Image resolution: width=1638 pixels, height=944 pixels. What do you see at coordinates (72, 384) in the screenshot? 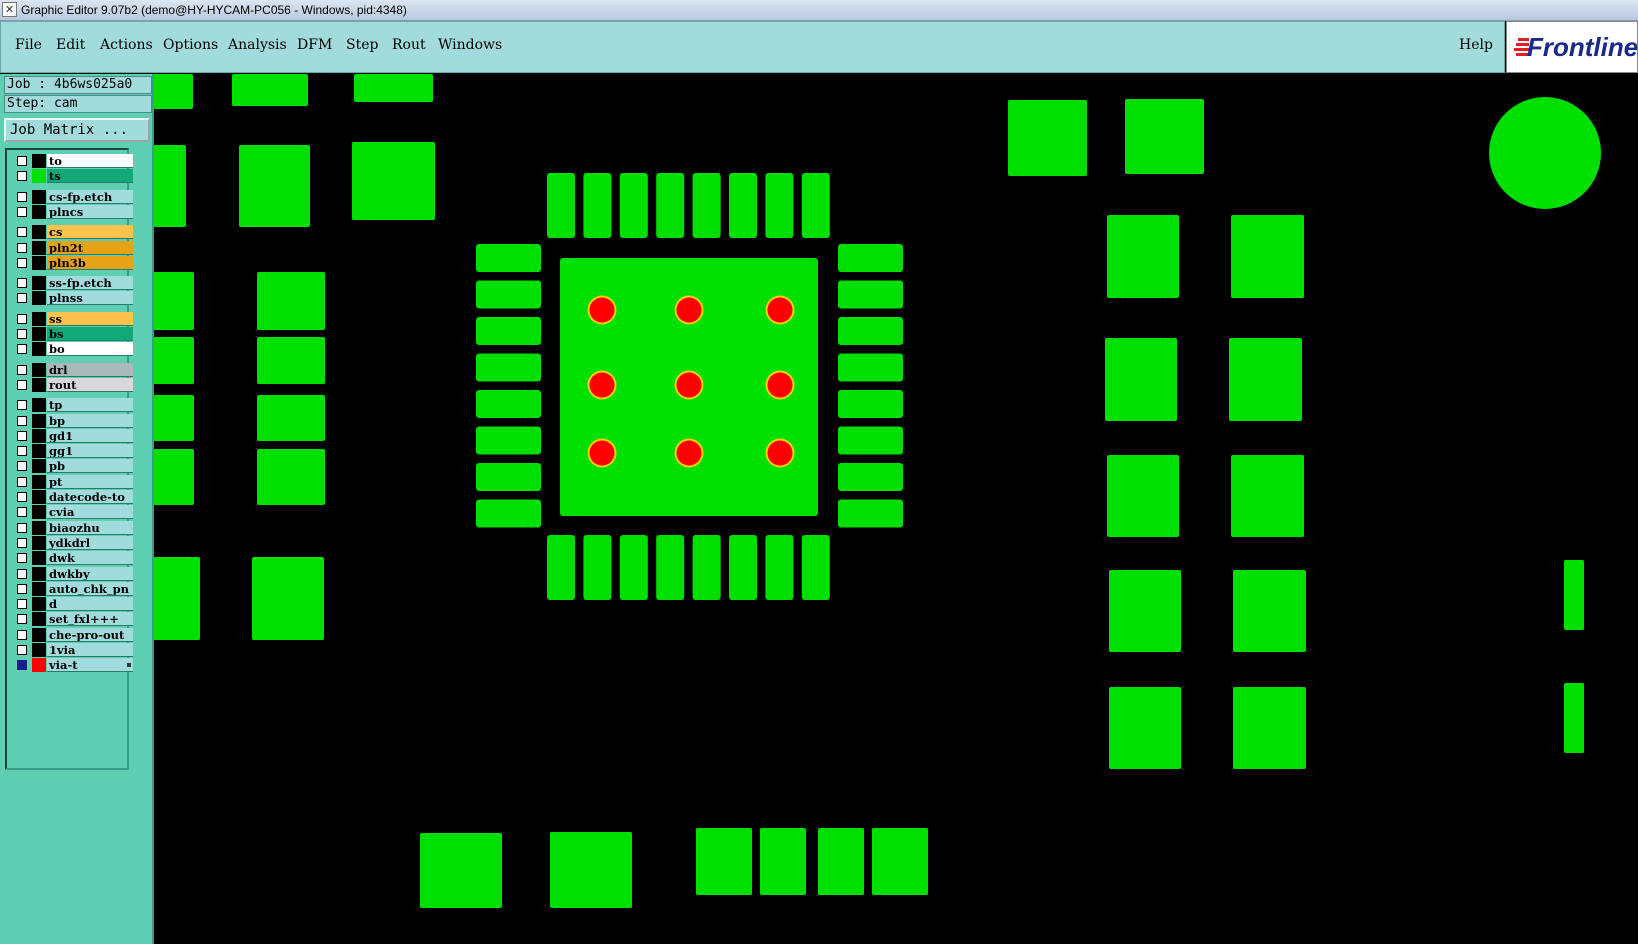
I see `layer-row: rout` at bounding box center [72, 384].